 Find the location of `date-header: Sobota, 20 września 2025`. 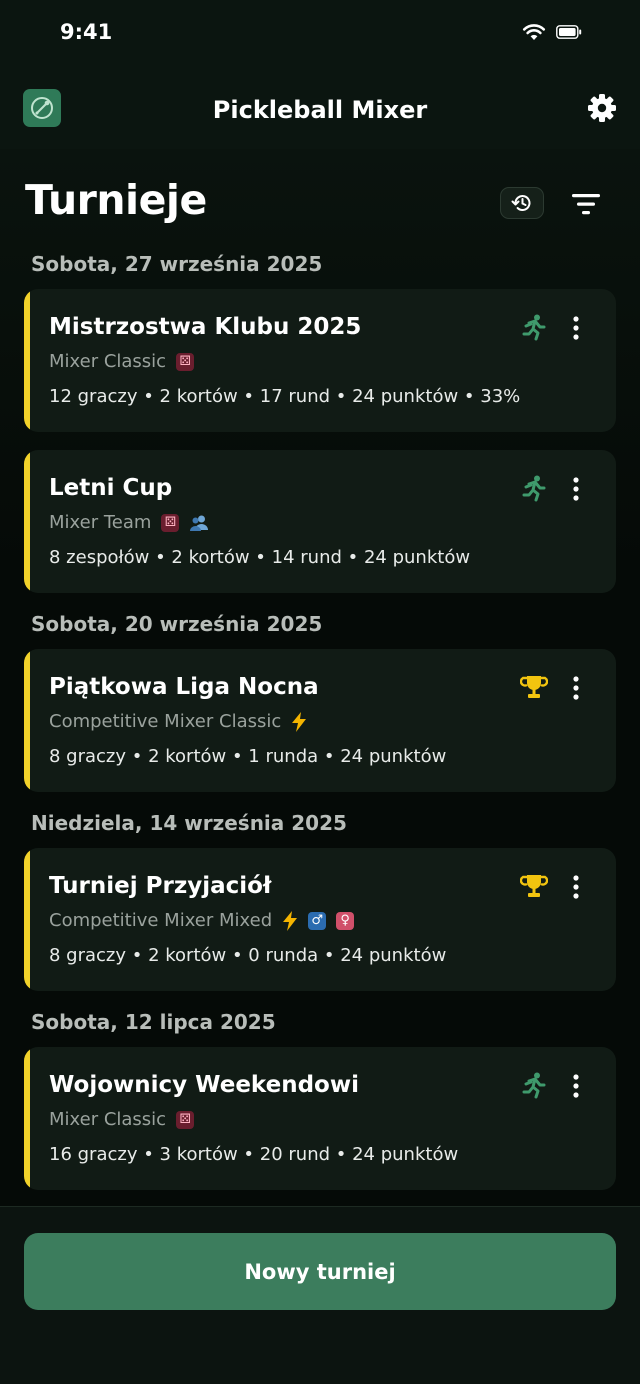

date-header: Sobota, 20 września 2025 is located at coordinates (177, 624).